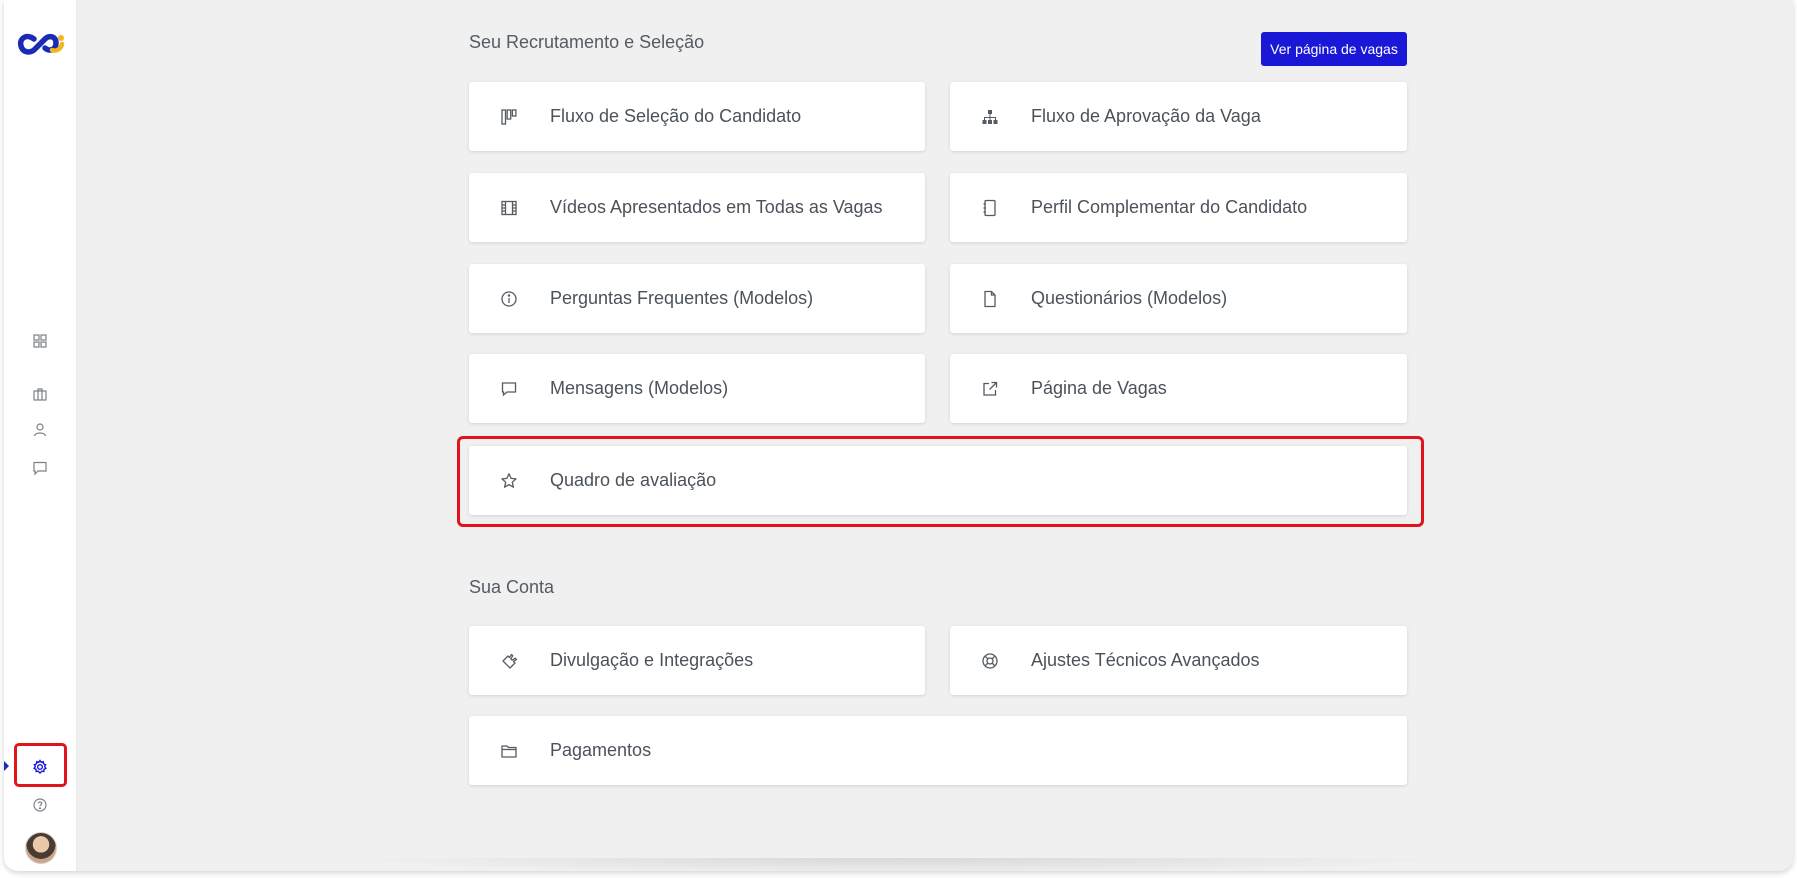 This screenshot has width=1797, height=878. I want to click on card-approval-flow: Fluxo de Aprovação da Vaga, so click(1178, 116).